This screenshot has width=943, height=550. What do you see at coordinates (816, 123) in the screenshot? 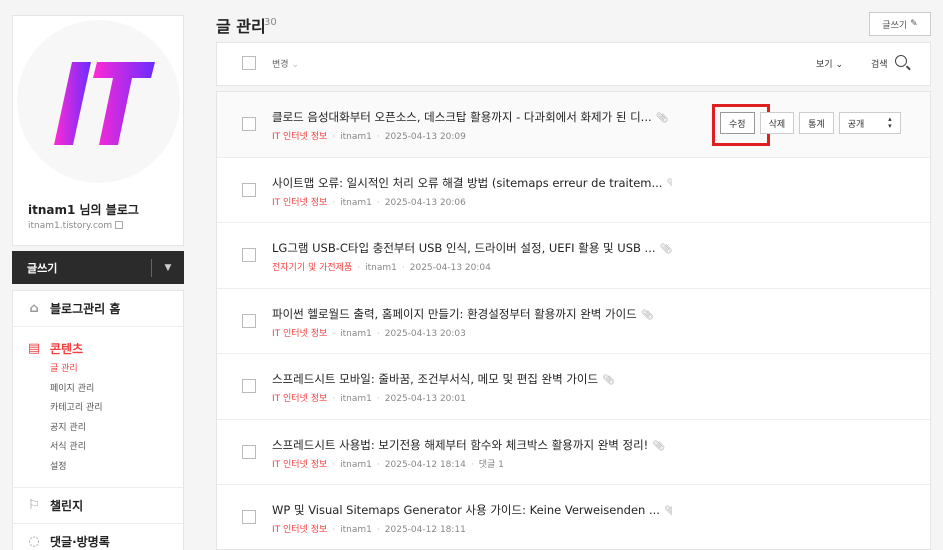
I see `stats-button: 통계` at bounding box center [816, 123].